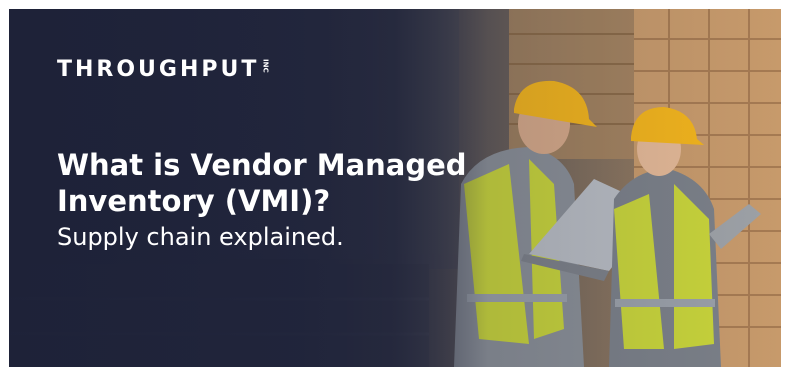  I want to click on page-title: What is Vendor Managed Inventory (VMI)?, so click(277, 183).